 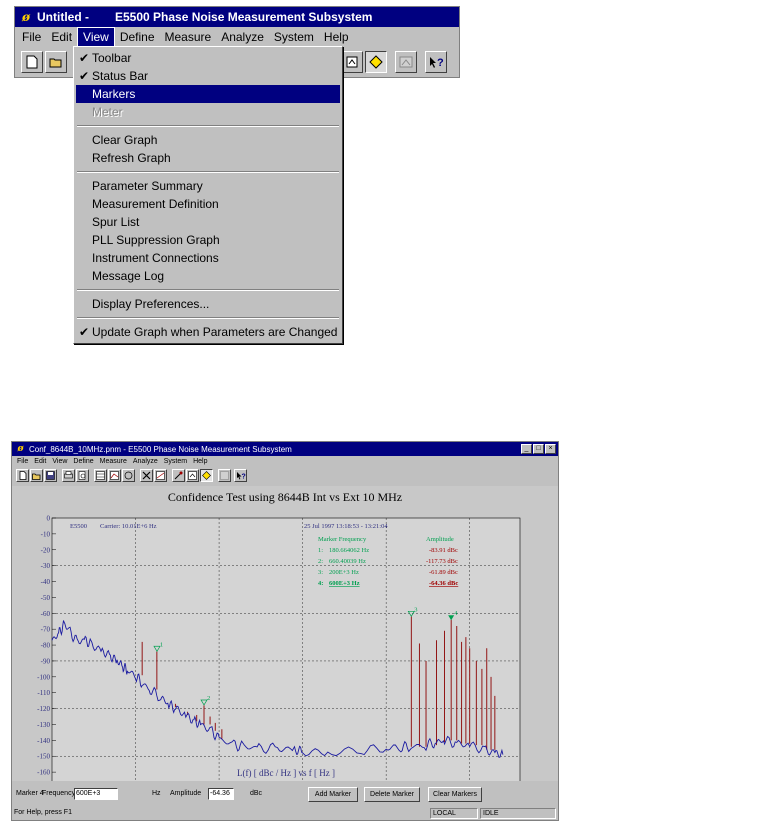 I want to click on dbc-label: dBc, so click(x=256, y=793).